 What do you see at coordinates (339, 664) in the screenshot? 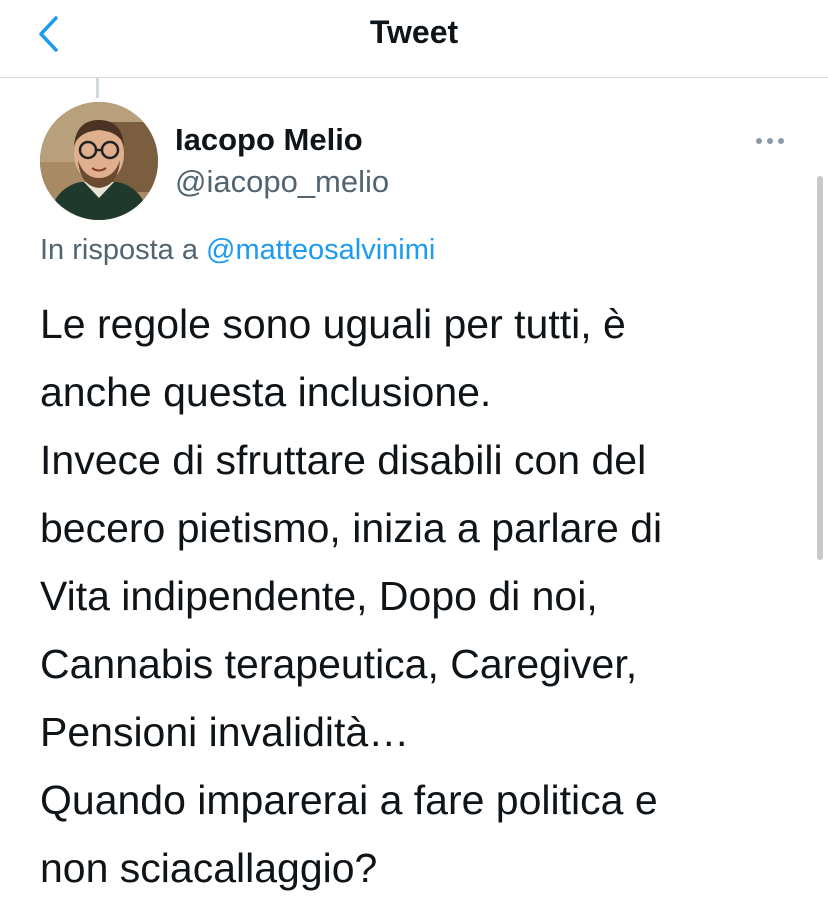
I see `tweet-text-line: Cannabis terapeutica, Caregiver,` at bounding box center [339, 664].